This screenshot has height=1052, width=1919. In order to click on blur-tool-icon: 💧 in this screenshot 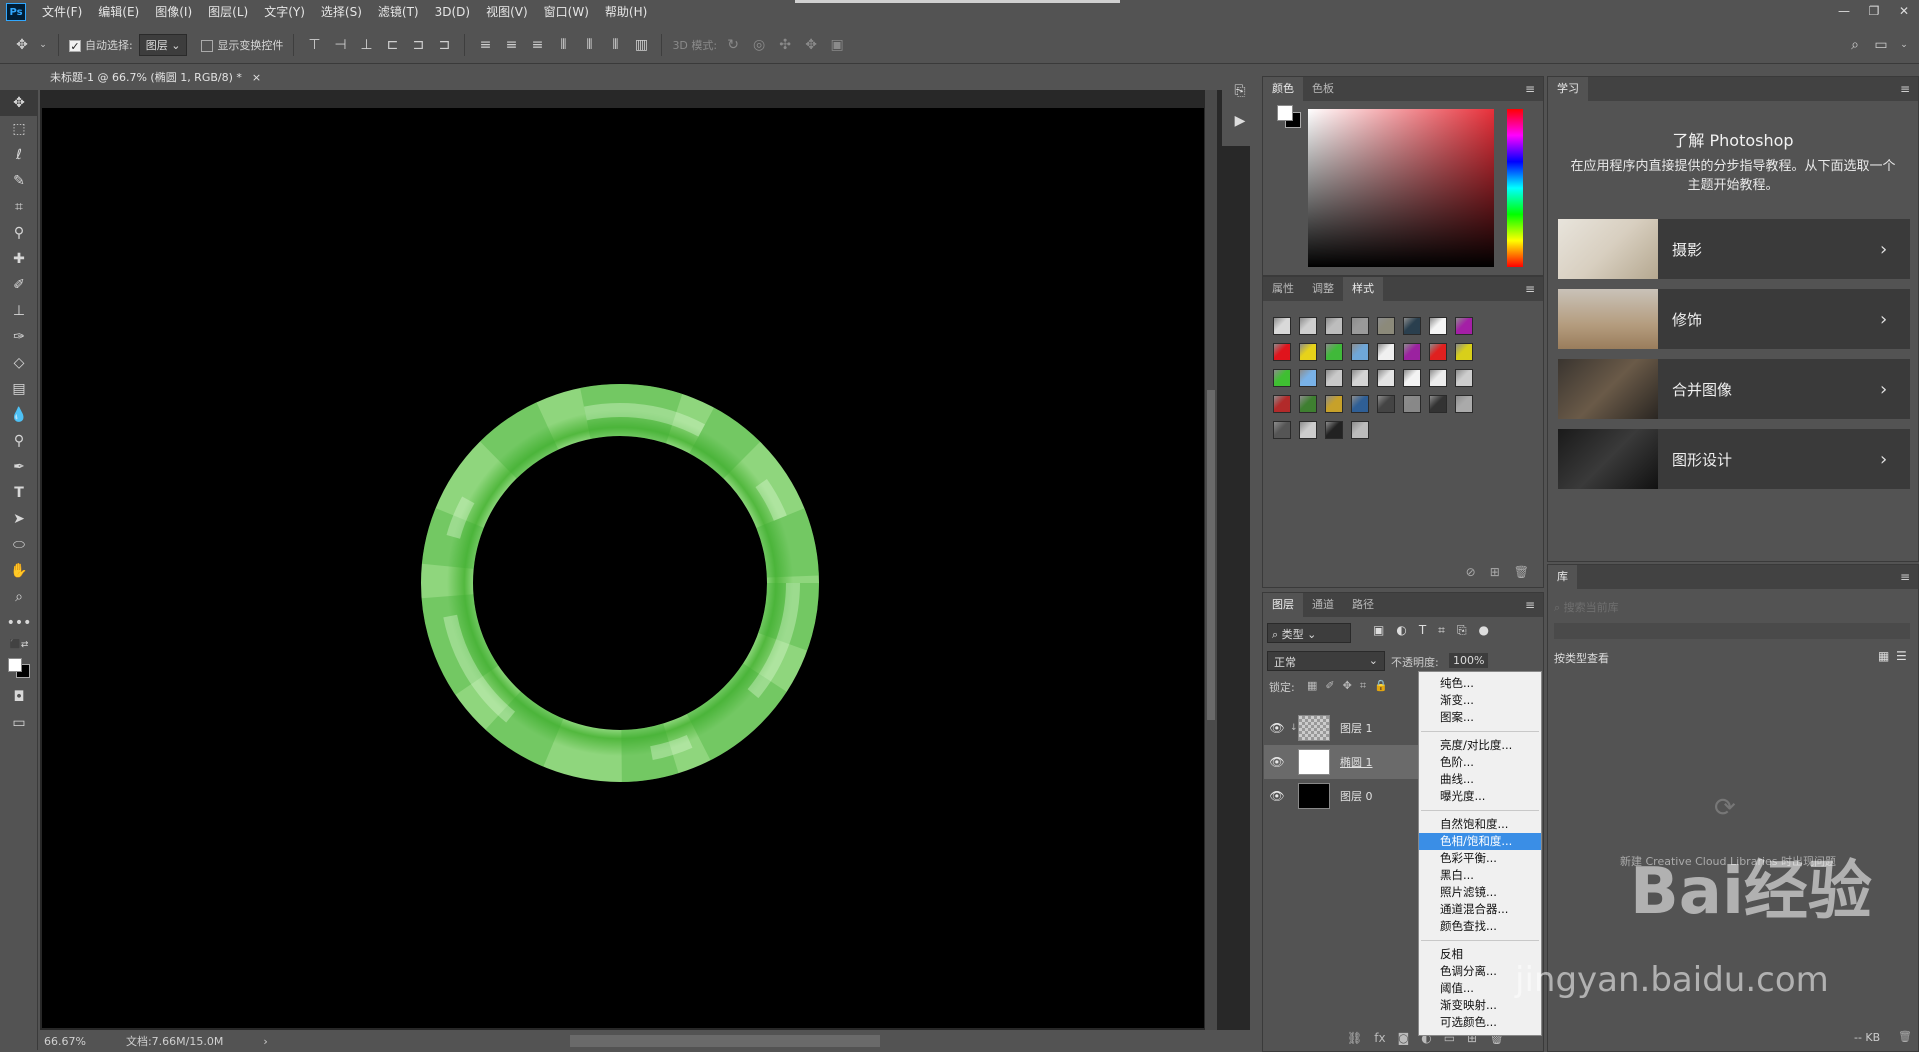, I will do `click(19, 415)`.